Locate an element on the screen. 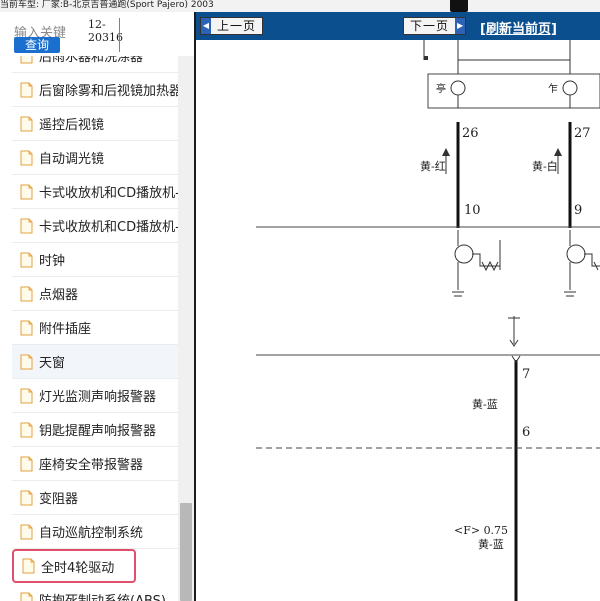  tree-item: 后窗除雾和后视镜加热器 is located at coordinates (95, 90).